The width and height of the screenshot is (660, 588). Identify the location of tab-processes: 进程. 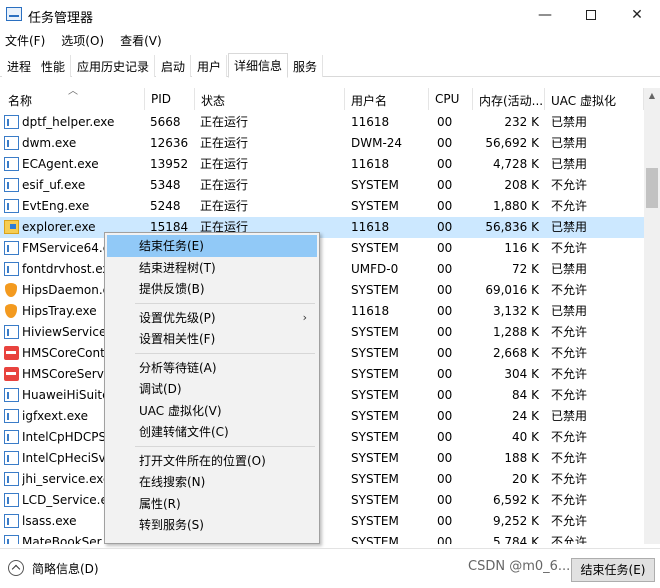
(20, 66).